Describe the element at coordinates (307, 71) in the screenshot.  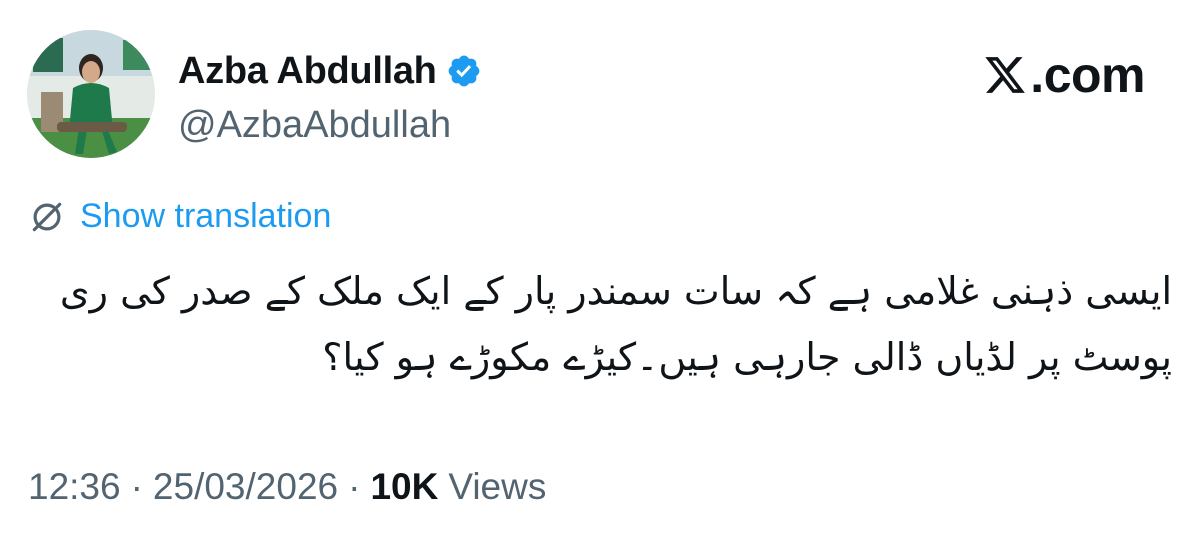
I see `author-name: Azba Abdullah` at that location.